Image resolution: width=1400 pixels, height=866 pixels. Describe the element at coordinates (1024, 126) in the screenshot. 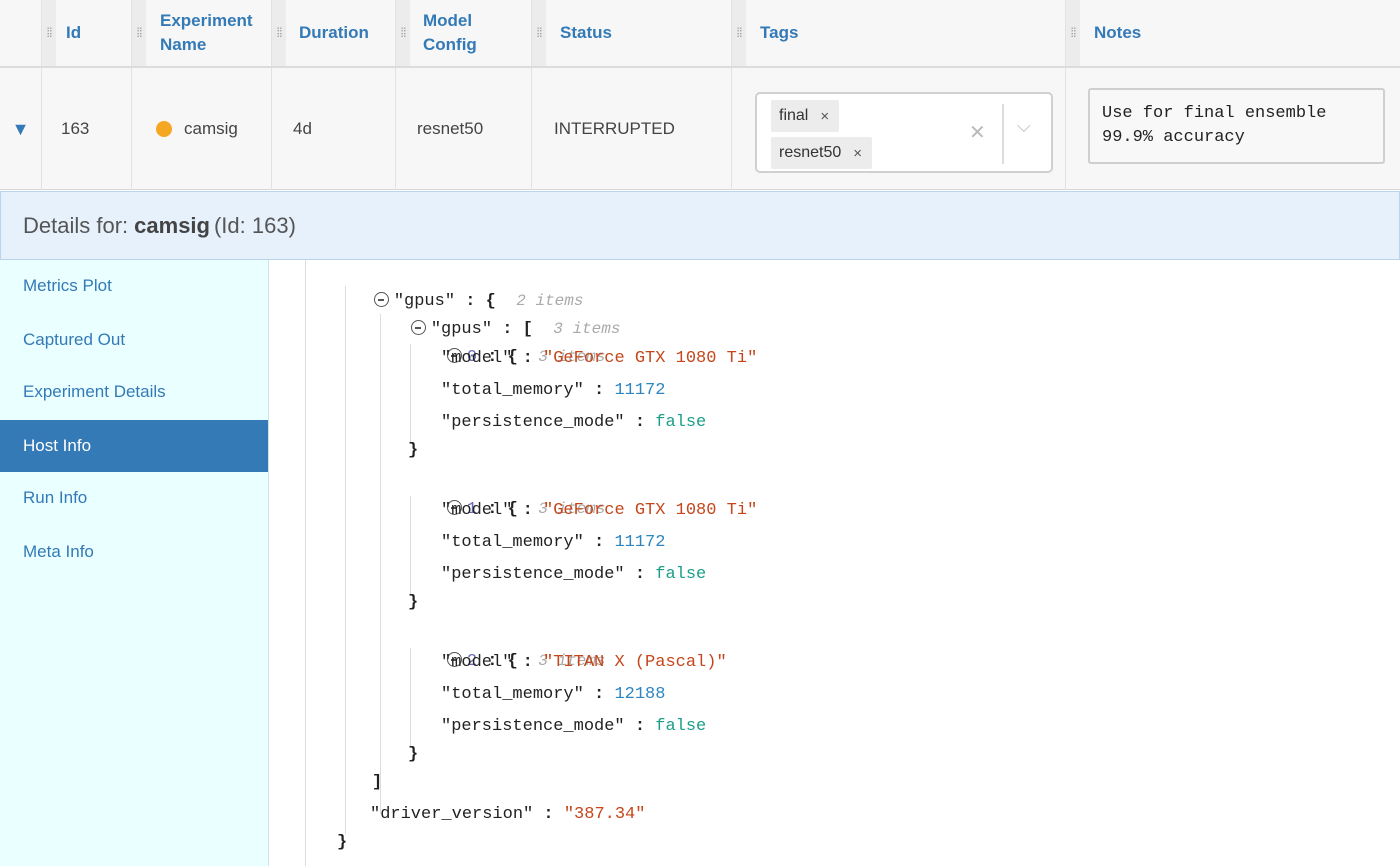

I see `chevron-down-icon: ⌵` at that location.